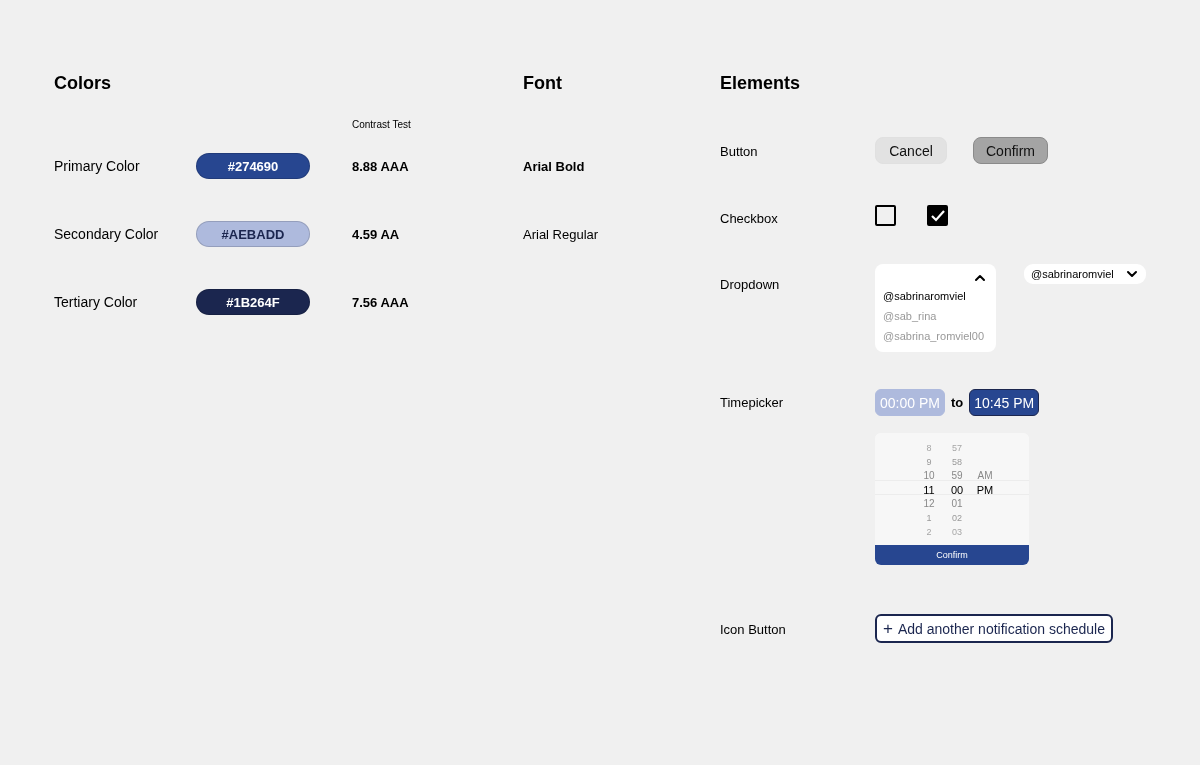 This screenshot has width=1200, height=765. I want to click on section-title: Font, so click(542, 83).